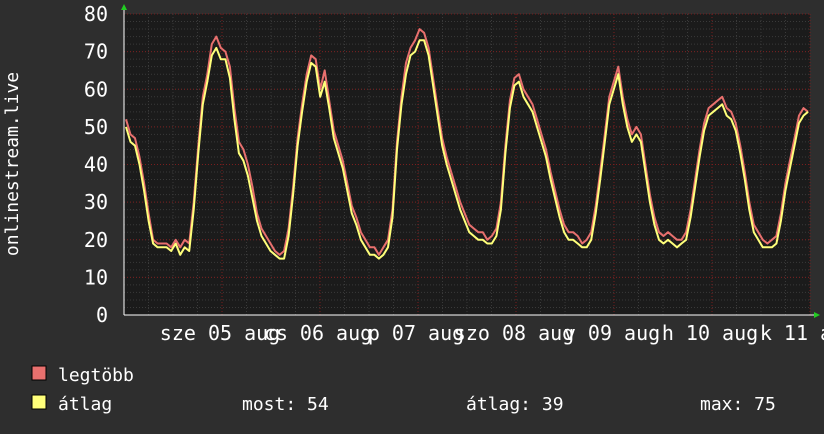 This screenshot has height=434, width=824. What do you see at coordinates (285, 404) in the screenshot?
I see `stat-most: most: 54` at bounding box center [285, 404].